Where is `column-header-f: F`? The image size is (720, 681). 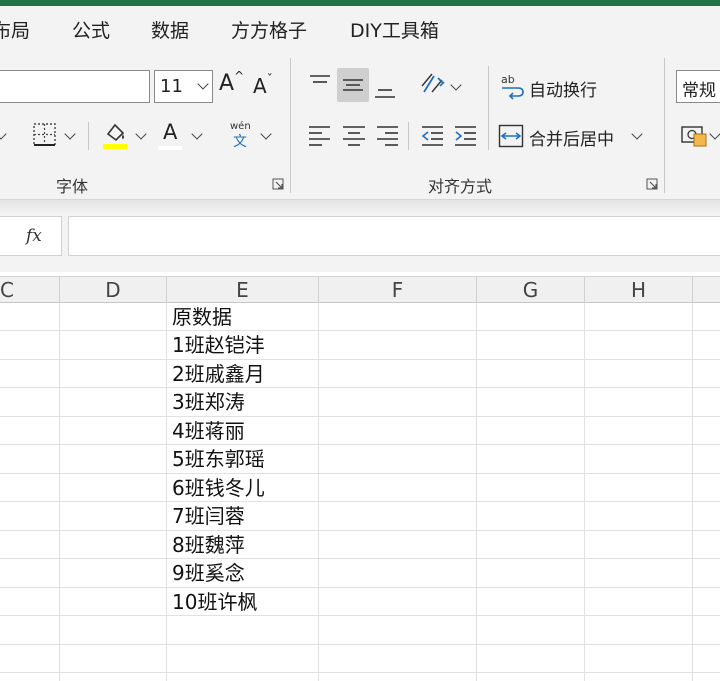 column-header-f: F is located at coordinates (398, 290).